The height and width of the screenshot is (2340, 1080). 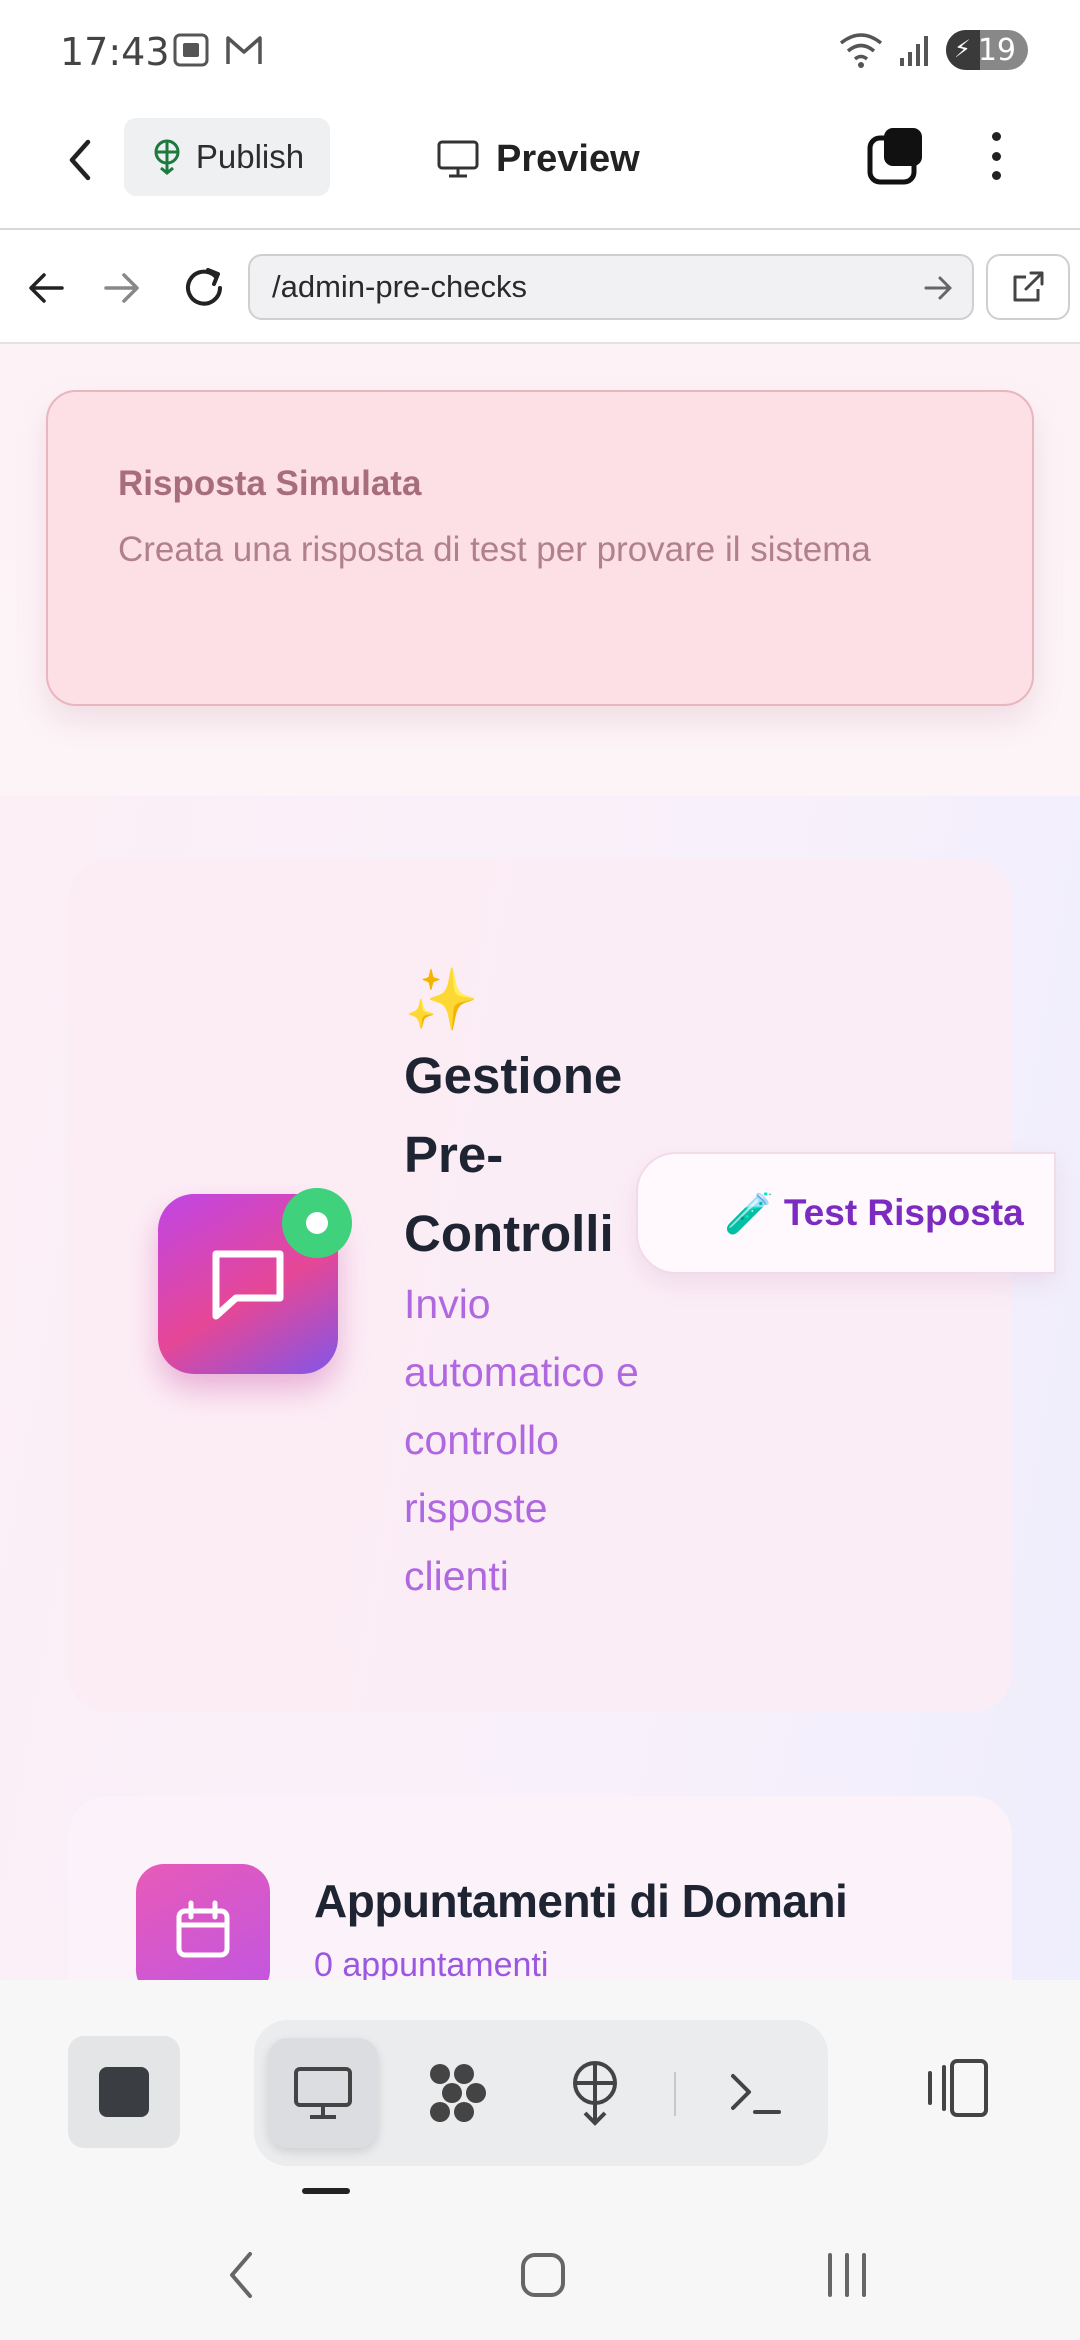 I want to click on url-field: /admin-pre-checks, so click(x=611, y=287).